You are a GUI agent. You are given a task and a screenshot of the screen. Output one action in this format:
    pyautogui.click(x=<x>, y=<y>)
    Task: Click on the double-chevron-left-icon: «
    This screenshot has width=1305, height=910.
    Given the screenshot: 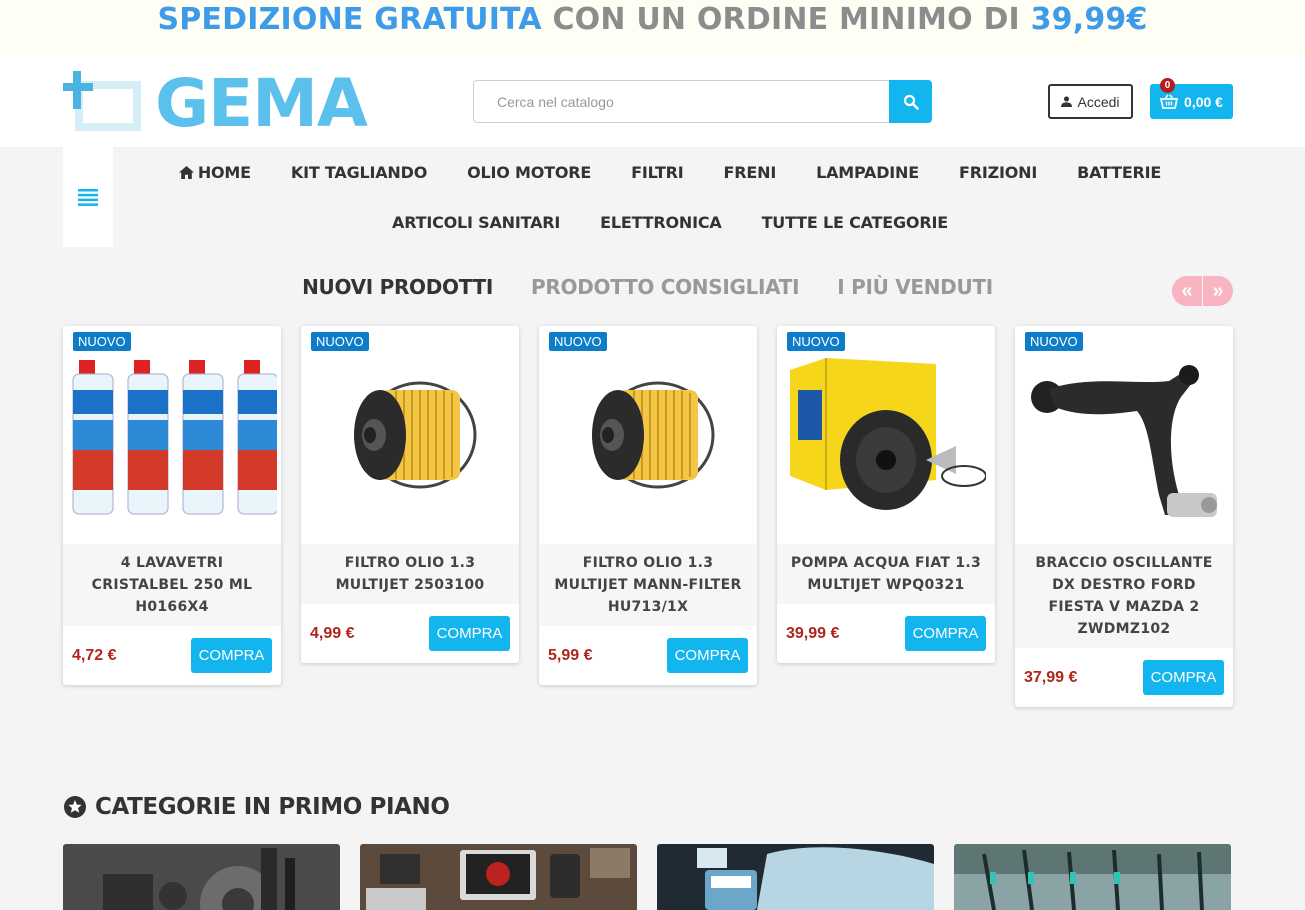 What is the action you would take?
    pyautogui.click(x=1187, y=290)
    